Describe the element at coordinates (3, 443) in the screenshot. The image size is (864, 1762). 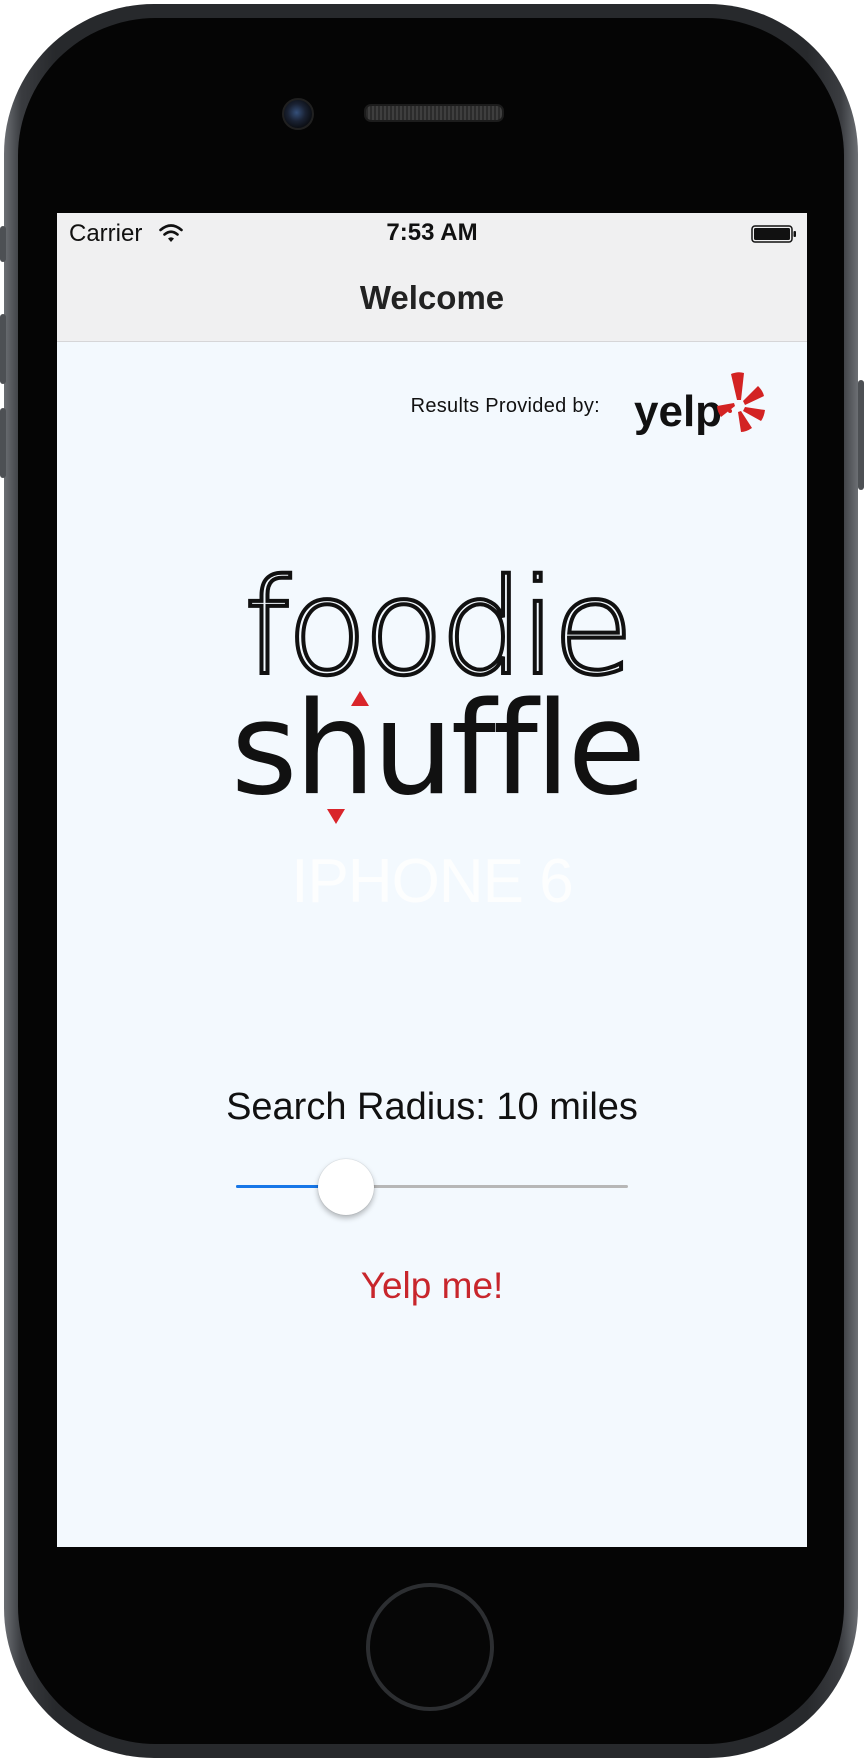
I see `volume-down-button` at that location.